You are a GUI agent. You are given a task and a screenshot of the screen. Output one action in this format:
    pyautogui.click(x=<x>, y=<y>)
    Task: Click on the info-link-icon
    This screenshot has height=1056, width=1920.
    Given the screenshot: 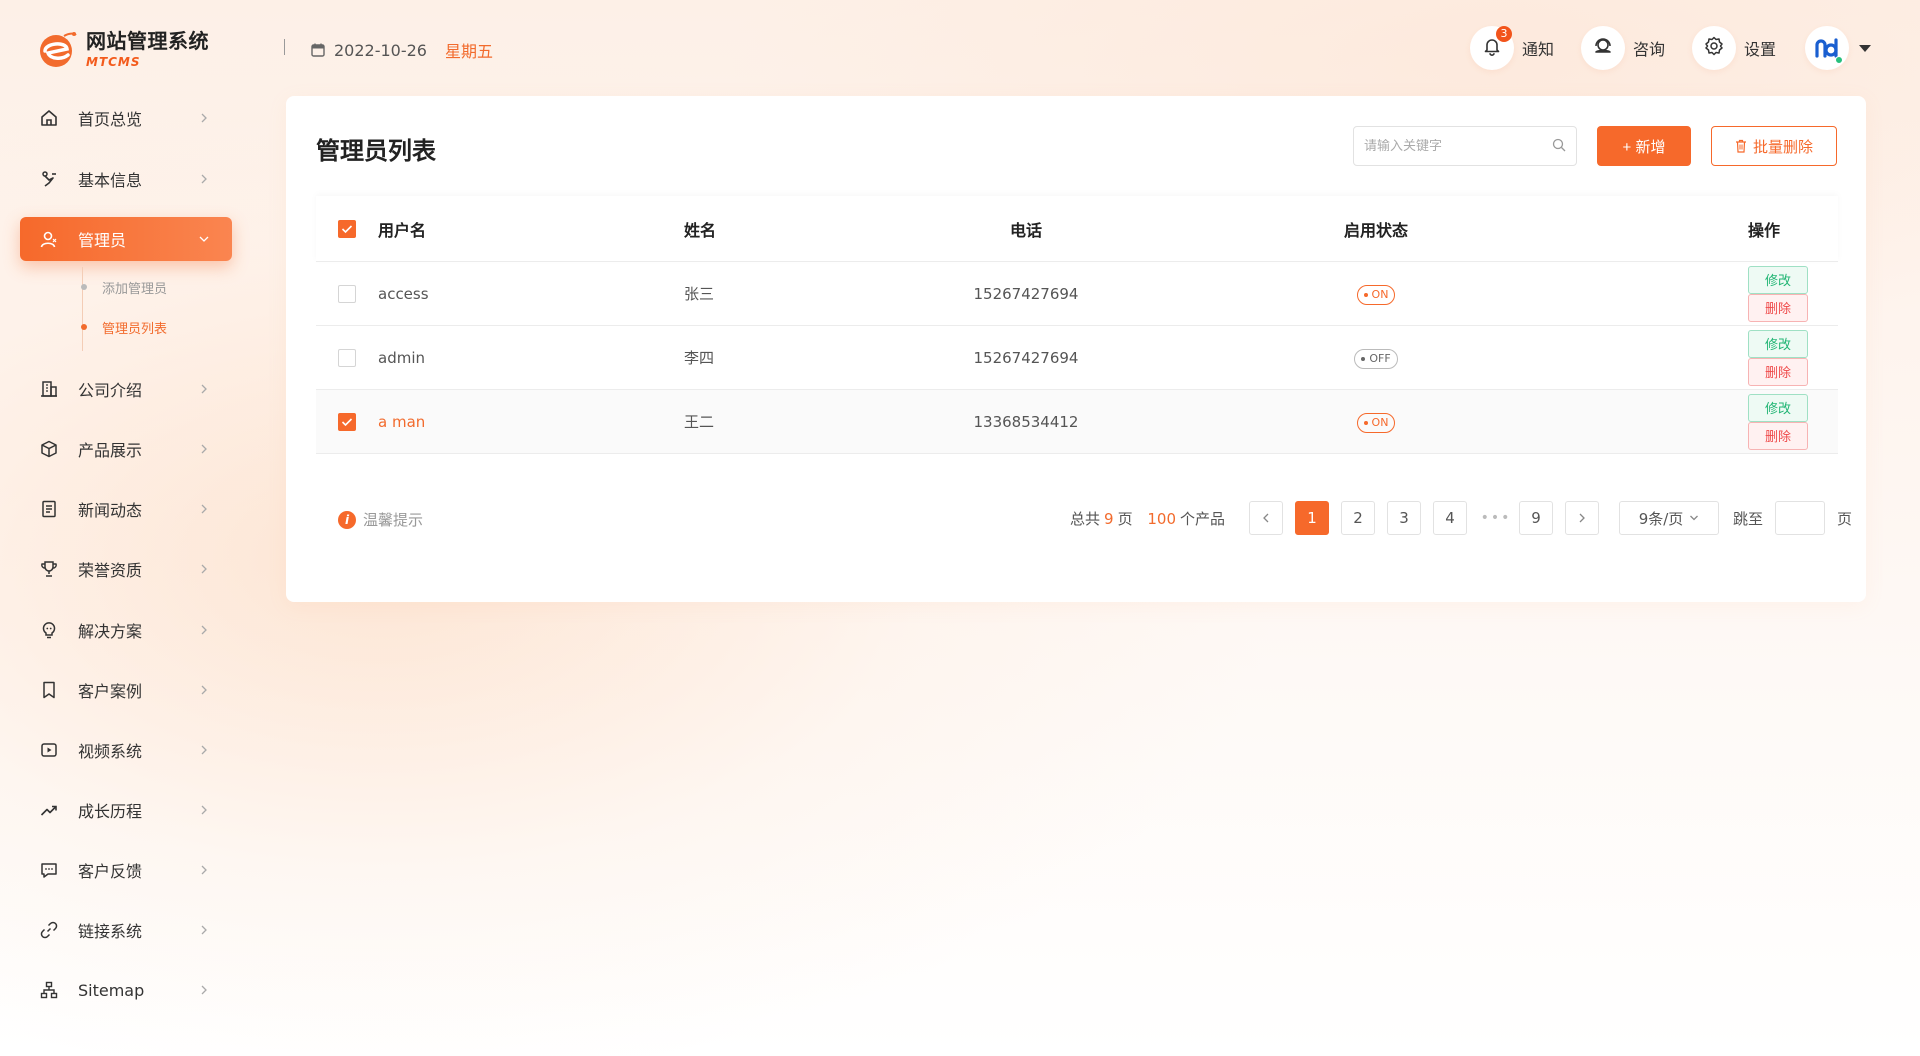 What is the action you would take?
    pyautogui.click(x=49, y=179)
    